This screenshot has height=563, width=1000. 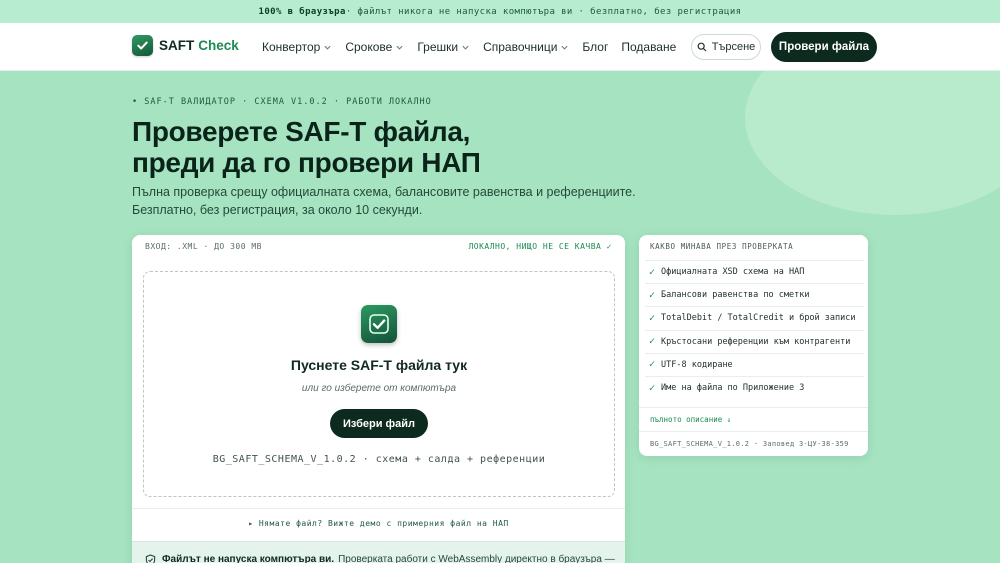 I want to click on local-processing-badge: ЛОКАЛНО, НИЩО НЕ СЕ КАЧВА ✓, so click(x=540, y=246).